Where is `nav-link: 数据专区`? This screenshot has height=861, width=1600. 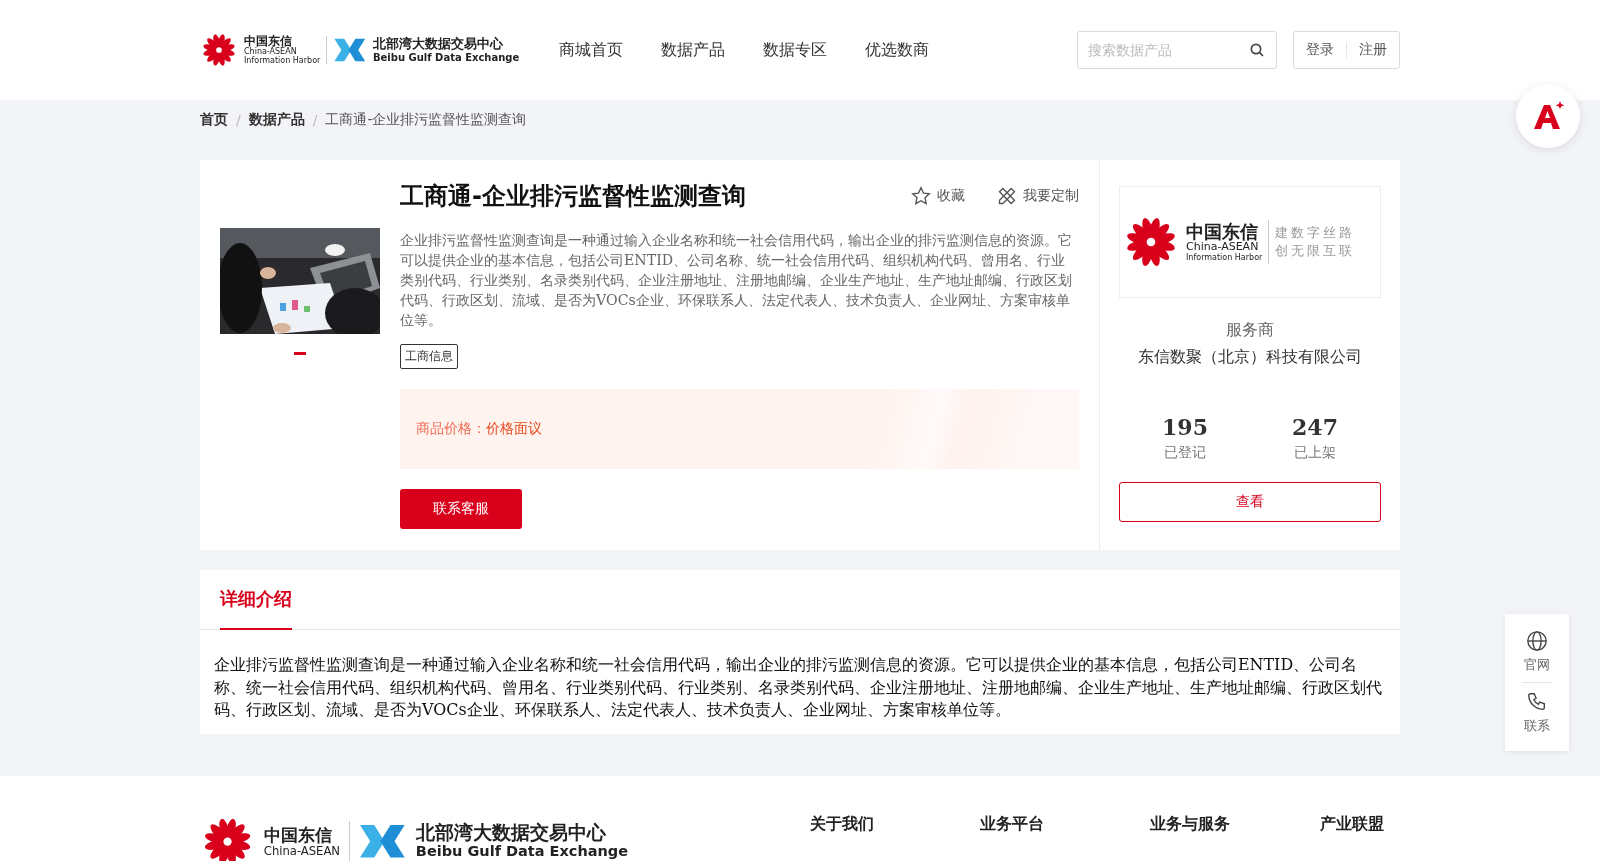 nav-link: 数据专区 is located at coordinates (795, 50).